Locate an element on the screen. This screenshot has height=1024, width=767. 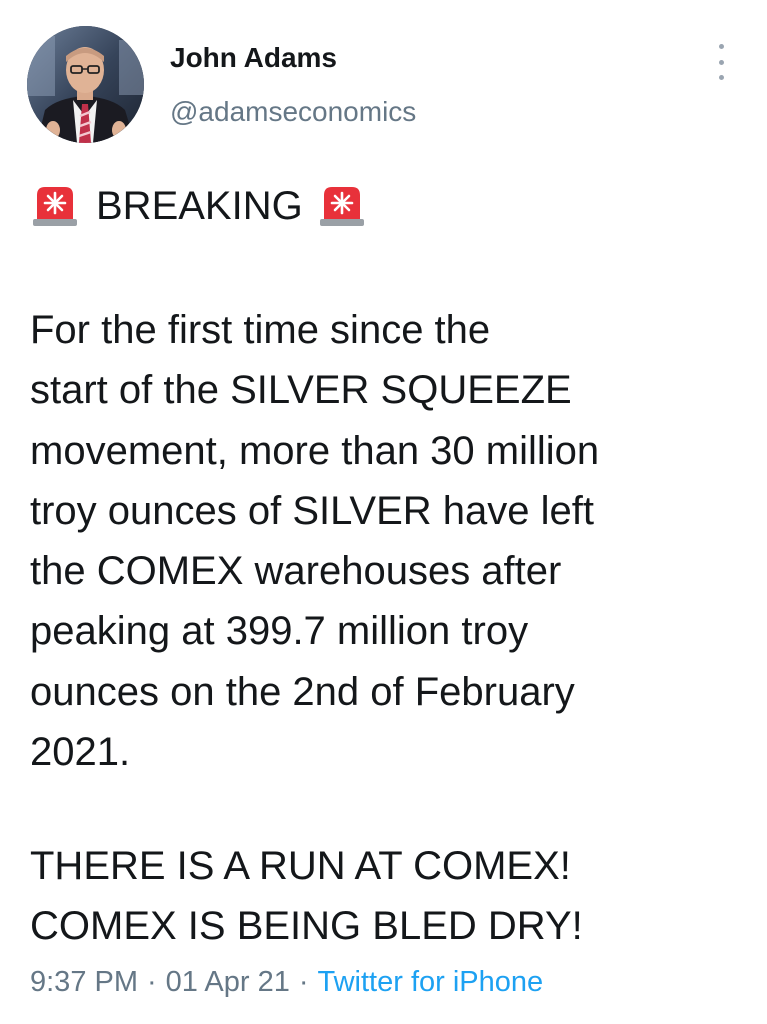
tweet-meta: 9:37 PM · 01 Apr 21 · Twitter for iPhone is located at coordinates (286, 982).